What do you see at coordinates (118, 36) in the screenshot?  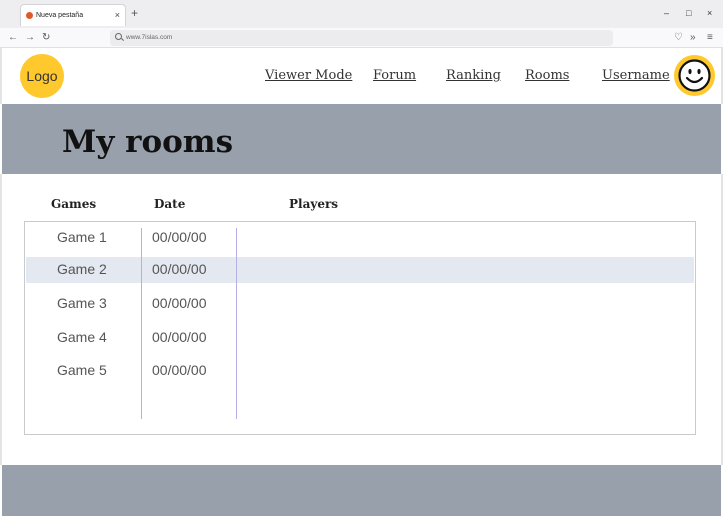 I see `search-icon` at bounding box center [118, 36].